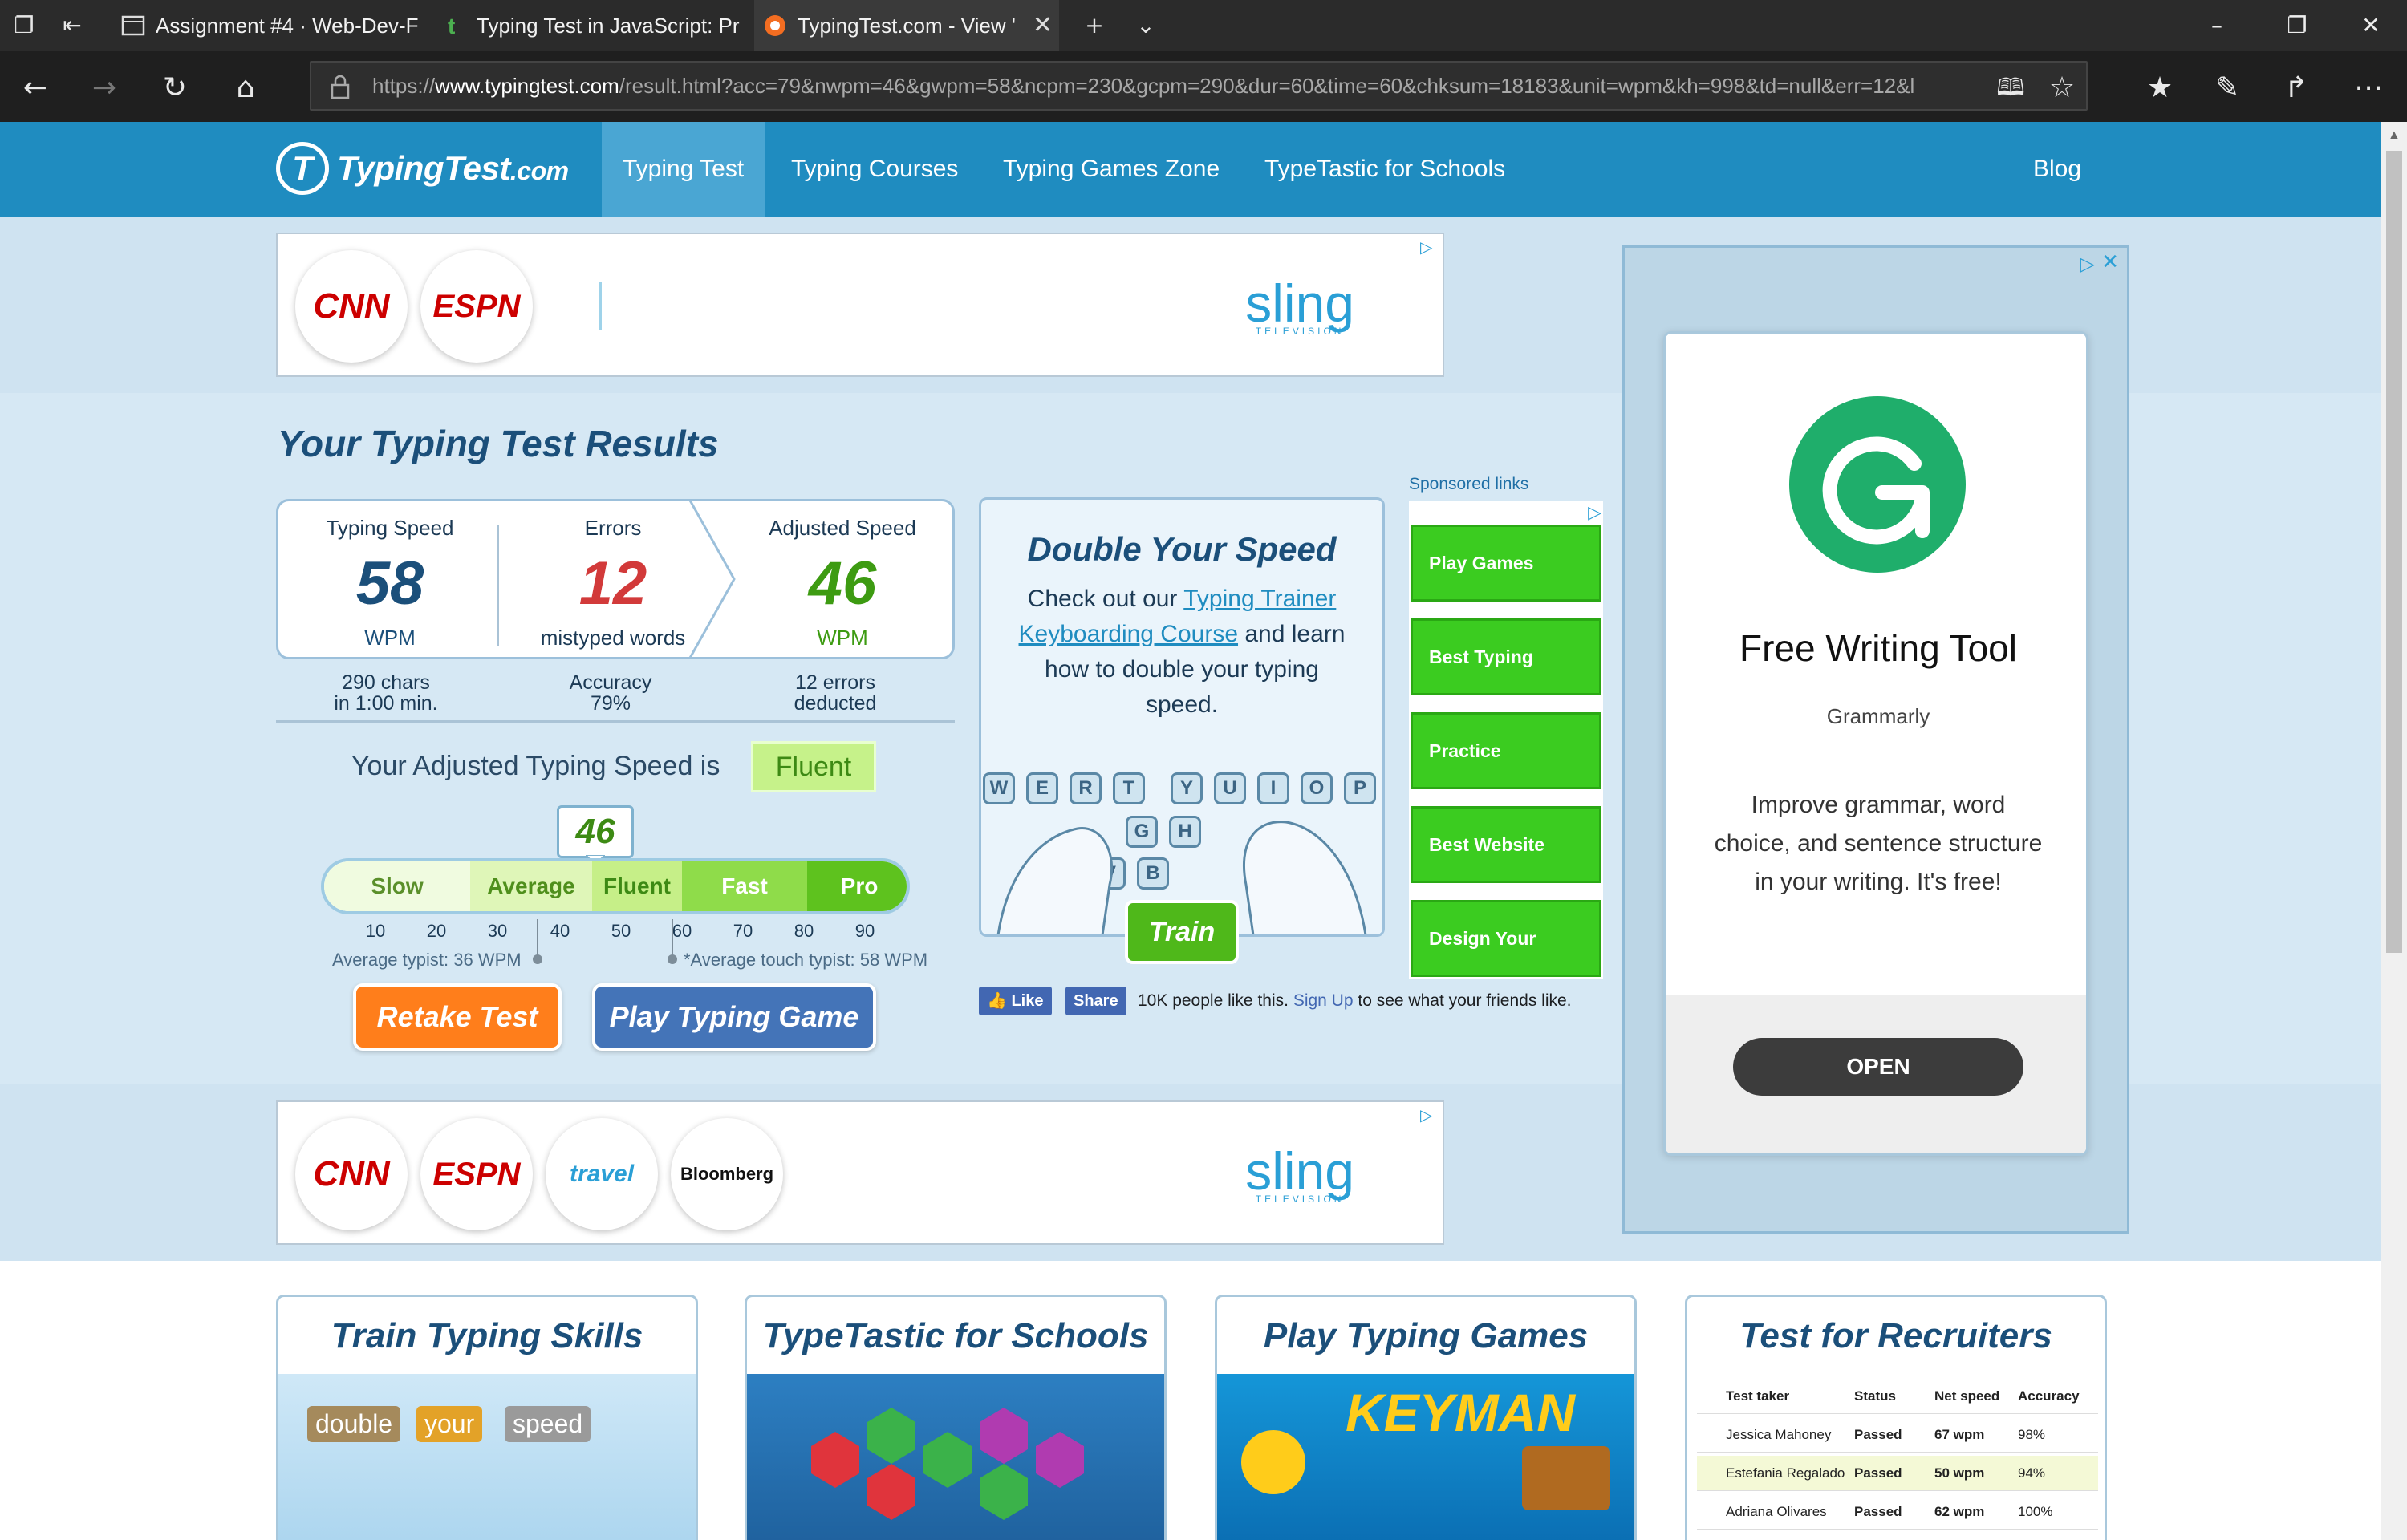 The image size is (2407, 1540). I want to click on set-aside-tabs-icon: ⇤, so click(73, 25).